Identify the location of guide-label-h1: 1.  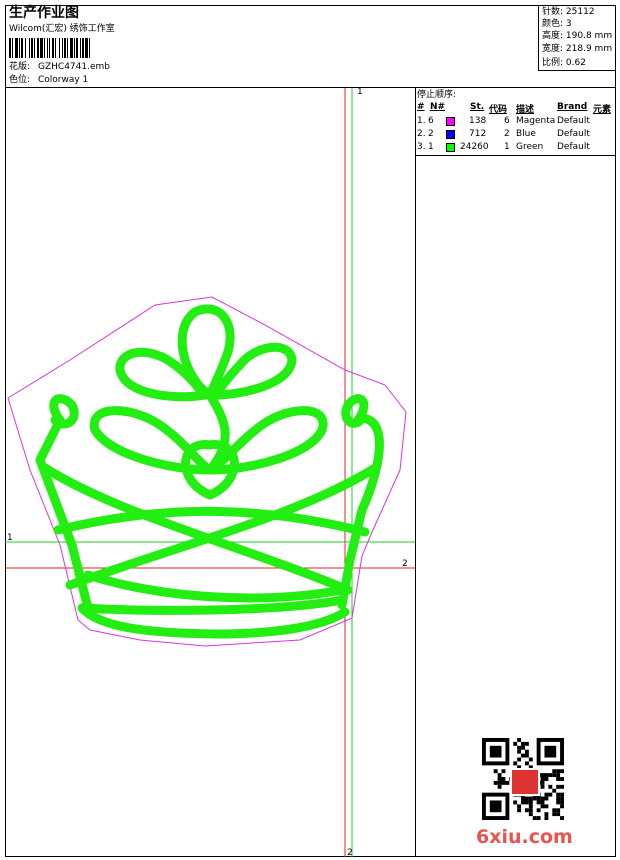
(10, 538).